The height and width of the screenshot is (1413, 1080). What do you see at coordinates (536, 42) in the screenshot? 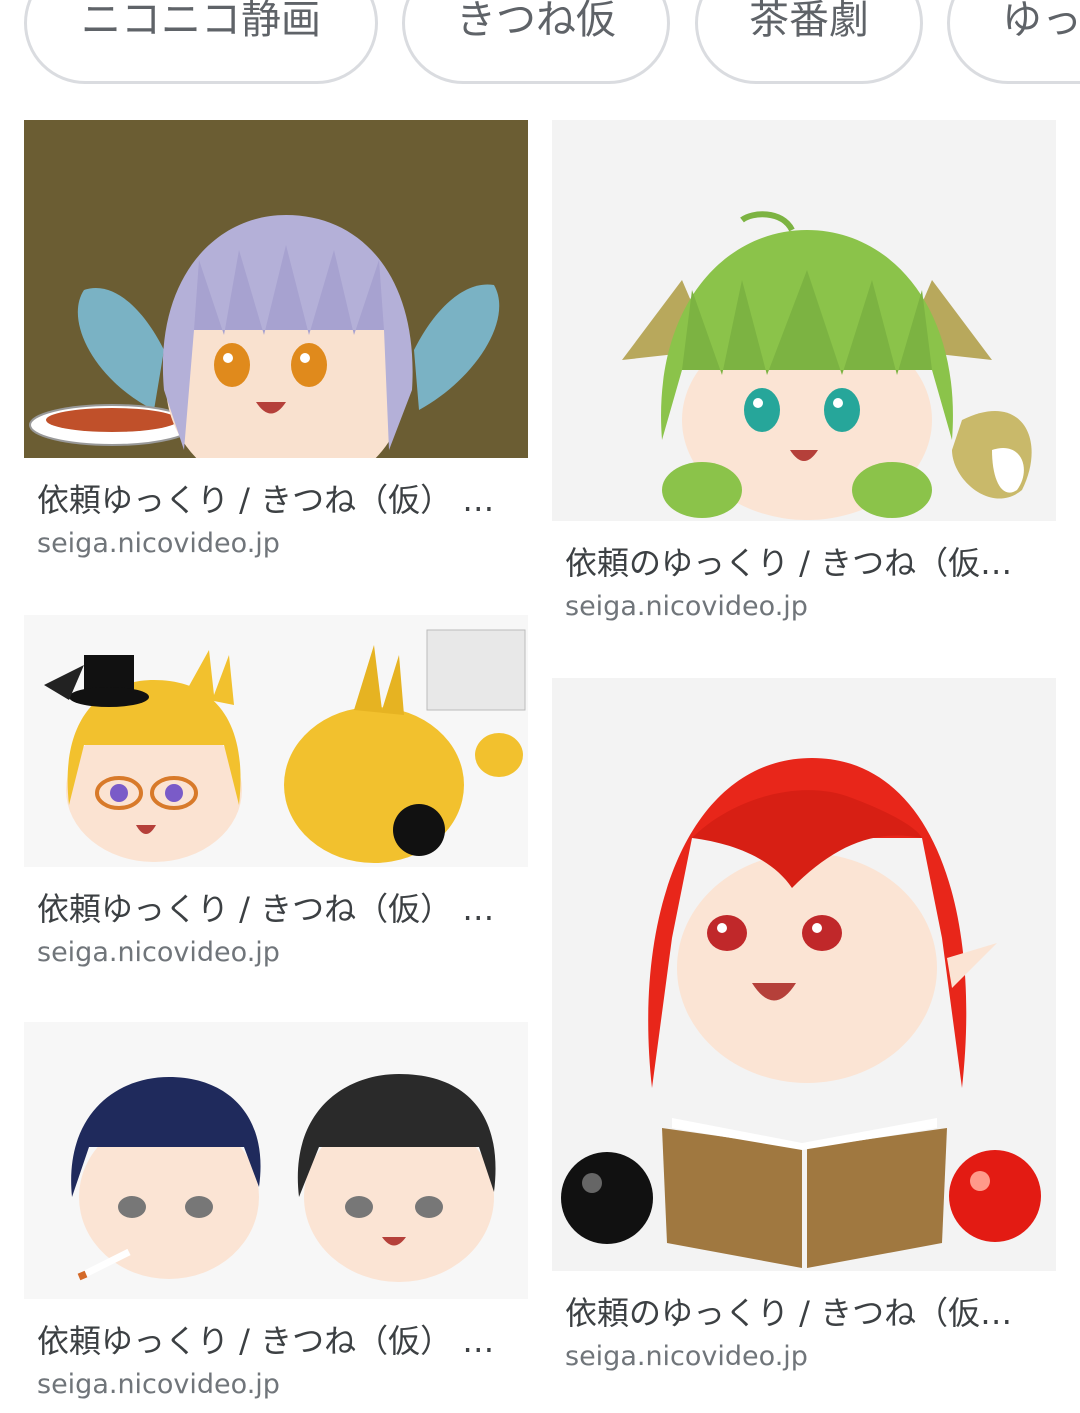
I see `chip-kitsune-kari: きつね仮` at bounding box center [536, 42].